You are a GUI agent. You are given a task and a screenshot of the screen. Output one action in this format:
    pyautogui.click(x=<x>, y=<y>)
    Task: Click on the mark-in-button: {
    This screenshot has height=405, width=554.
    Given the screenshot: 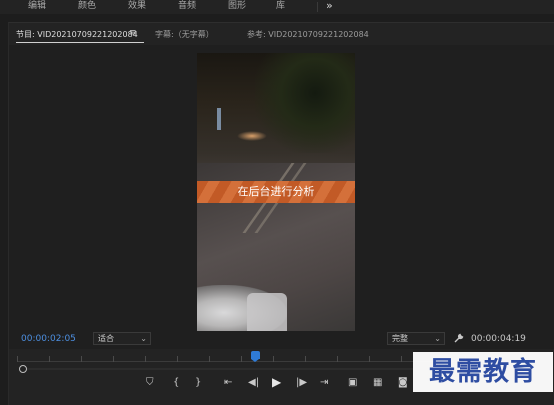 What is the action you would take?
    pyautogui.click(x=176, y=383)
    